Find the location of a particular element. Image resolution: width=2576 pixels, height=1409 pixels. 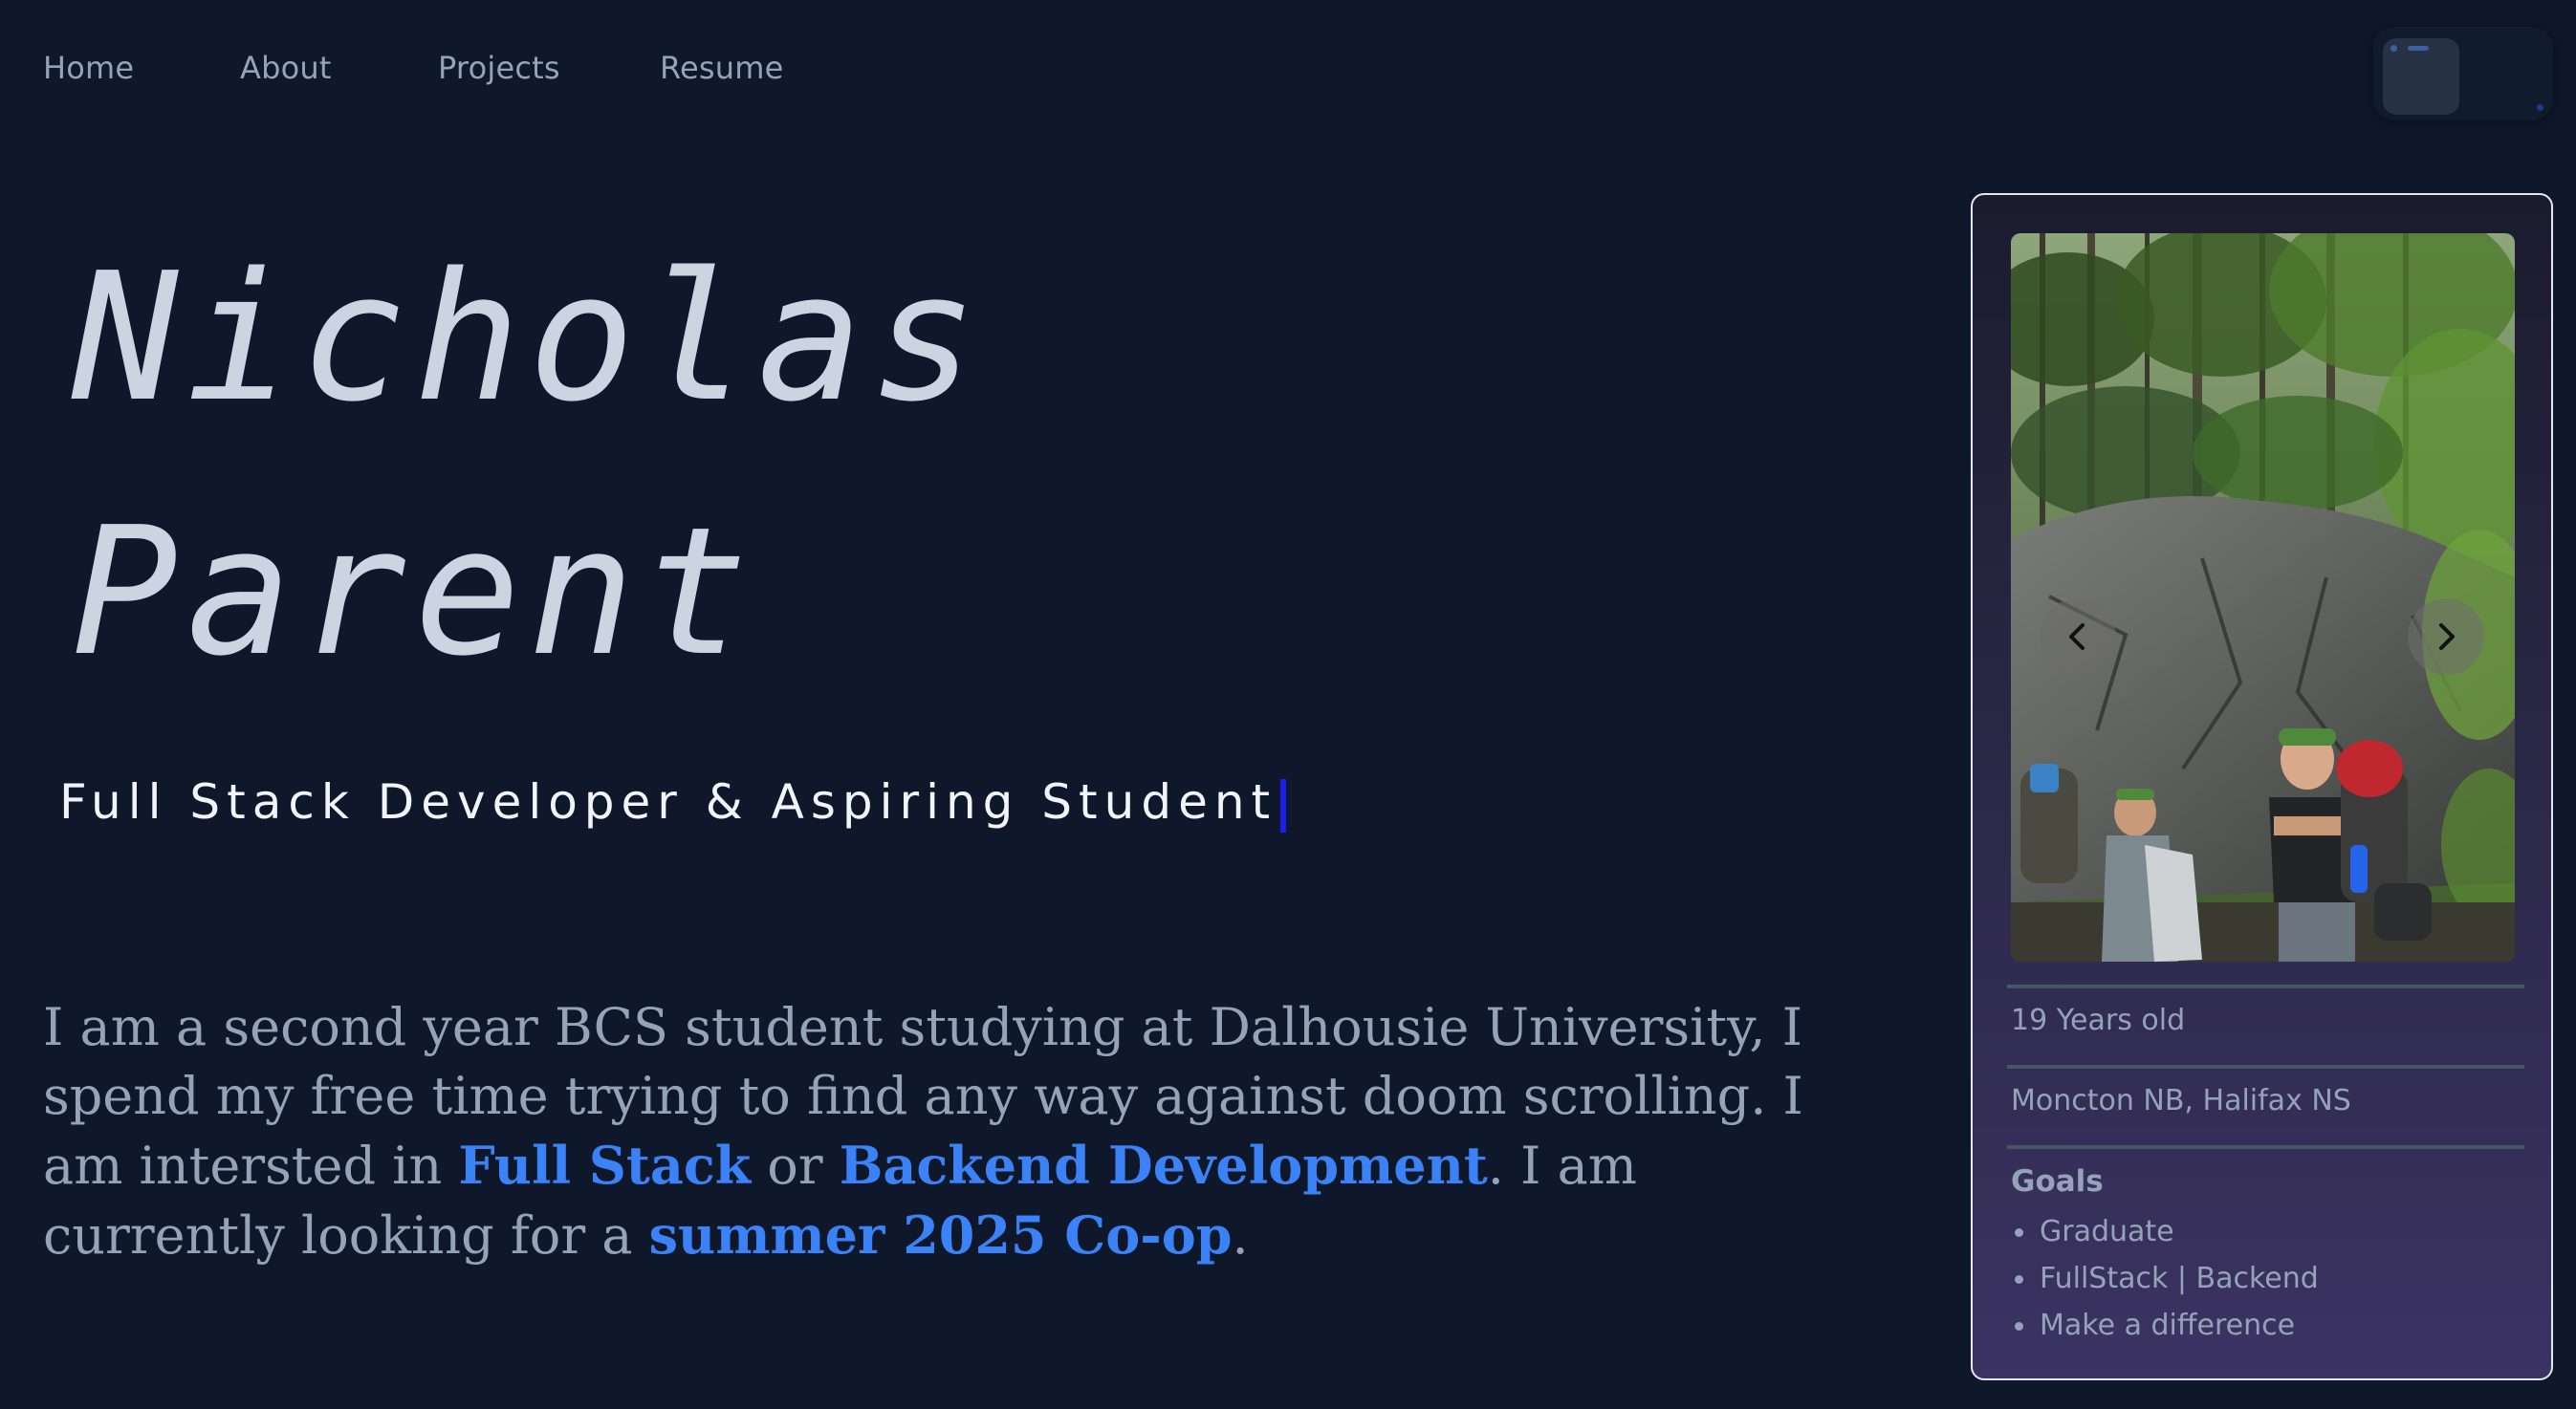

profile-age: 19 Years old is located at coordinates (2098, 1021).